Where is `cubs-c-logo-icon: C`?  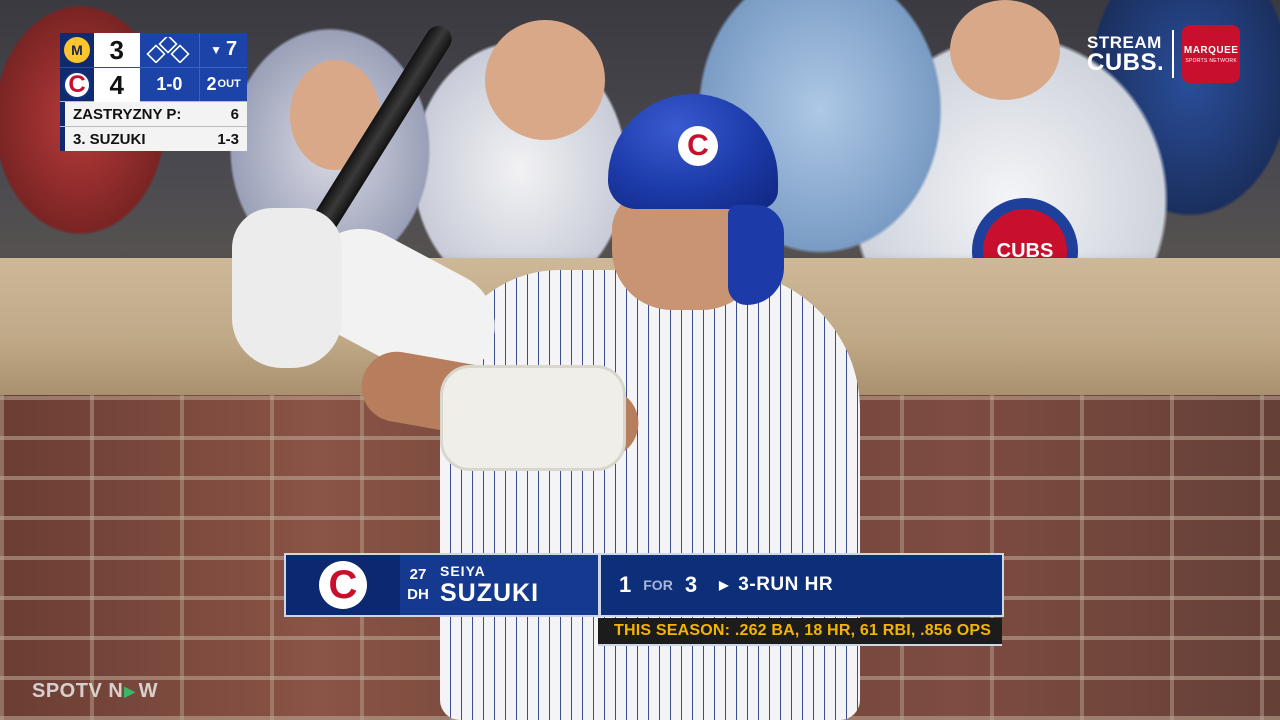
cubs-c-logo-icon: C is located at coordinates (343, 585).